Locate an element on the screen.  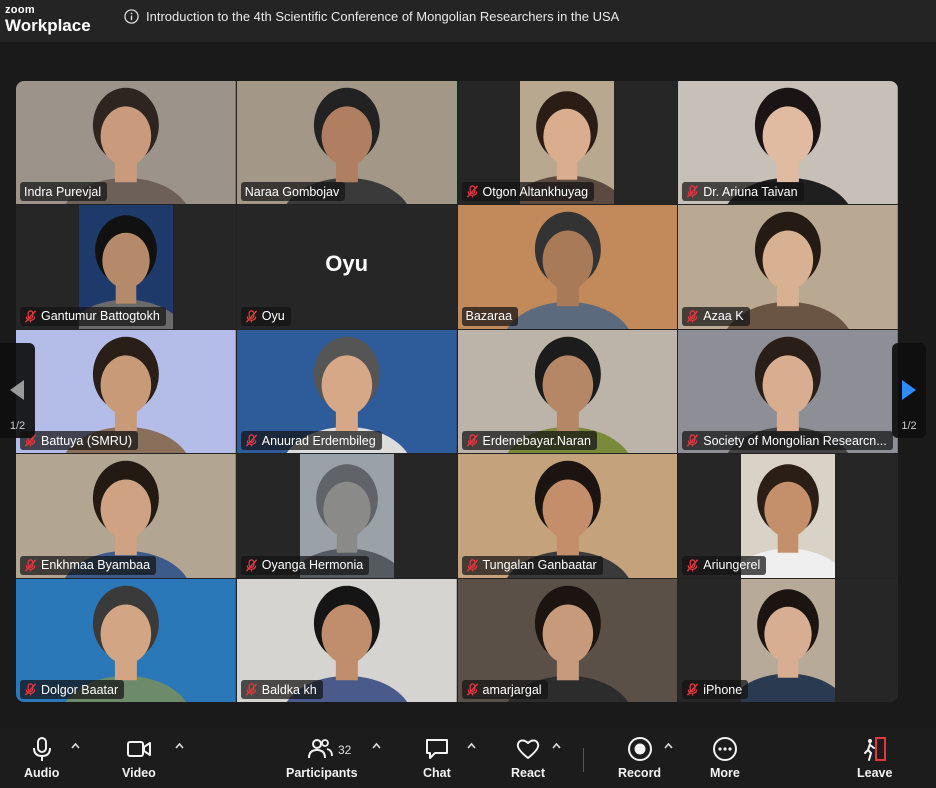
chevron-left-icon is located at coordinates (17, 390).